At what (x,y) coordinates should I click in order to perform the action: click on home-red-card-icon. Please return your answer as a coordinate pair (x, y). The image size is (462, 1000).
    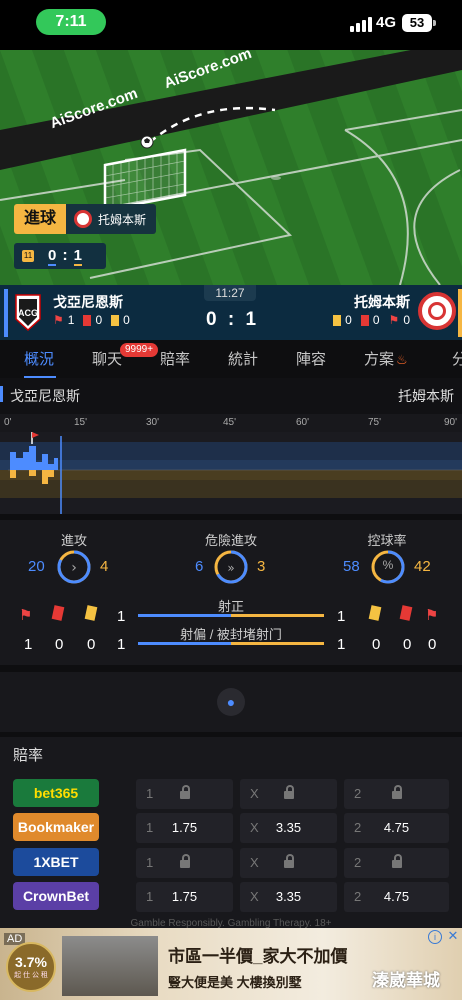
    Looking at the image, I should click on (58, 613).